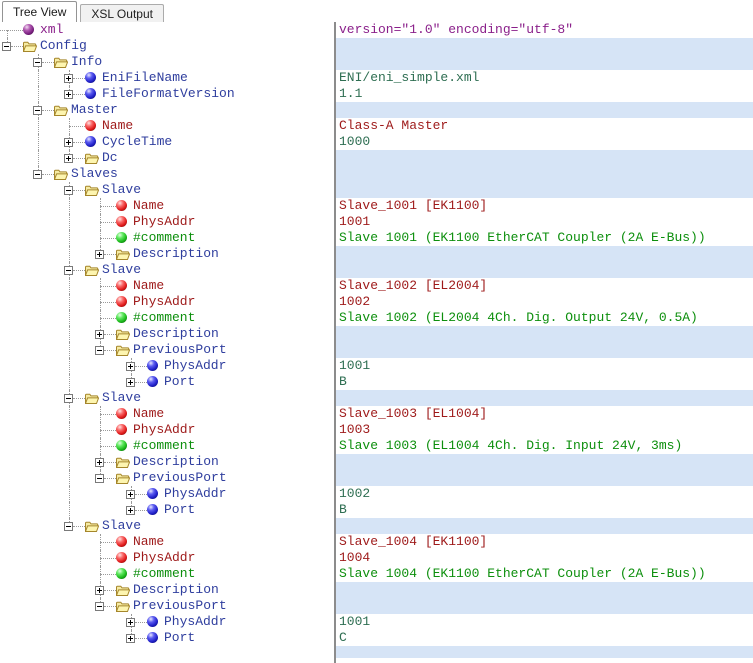 Image resolution: width=753 pixels, height=663 pixels. I want to click on tree-node-label: xml, so click(51, 30).